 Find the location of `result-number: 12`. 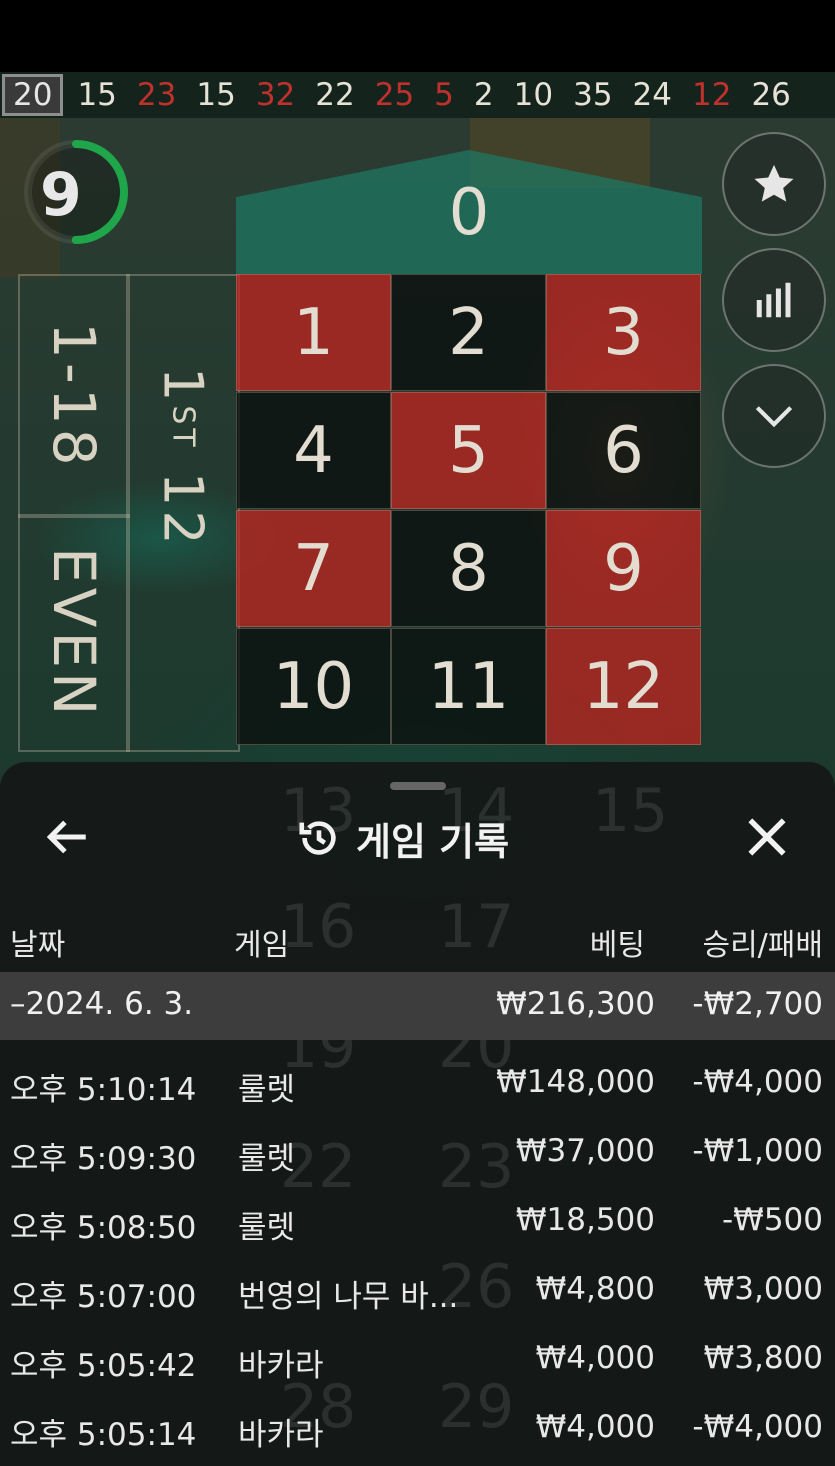

result-number: 12 is located at coordinates (712, 95).